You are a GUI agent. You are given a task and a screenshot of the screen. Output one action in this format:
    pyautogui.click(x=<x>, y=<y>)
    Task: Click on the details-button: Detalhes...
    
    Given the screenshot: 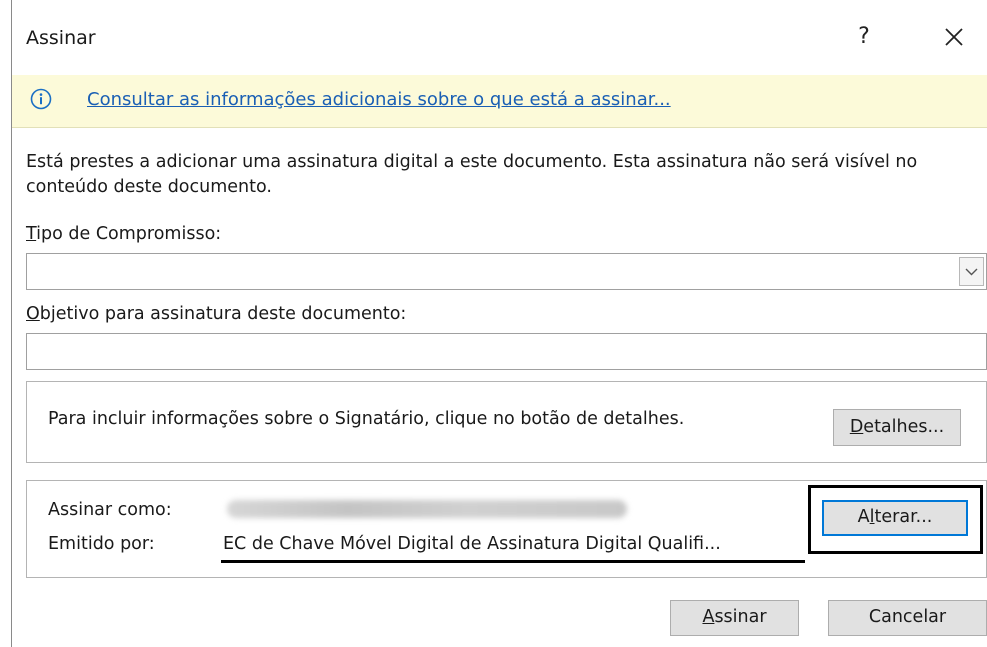 What is the action you would take?
    pyautogui.click(x=897, y=427)
    